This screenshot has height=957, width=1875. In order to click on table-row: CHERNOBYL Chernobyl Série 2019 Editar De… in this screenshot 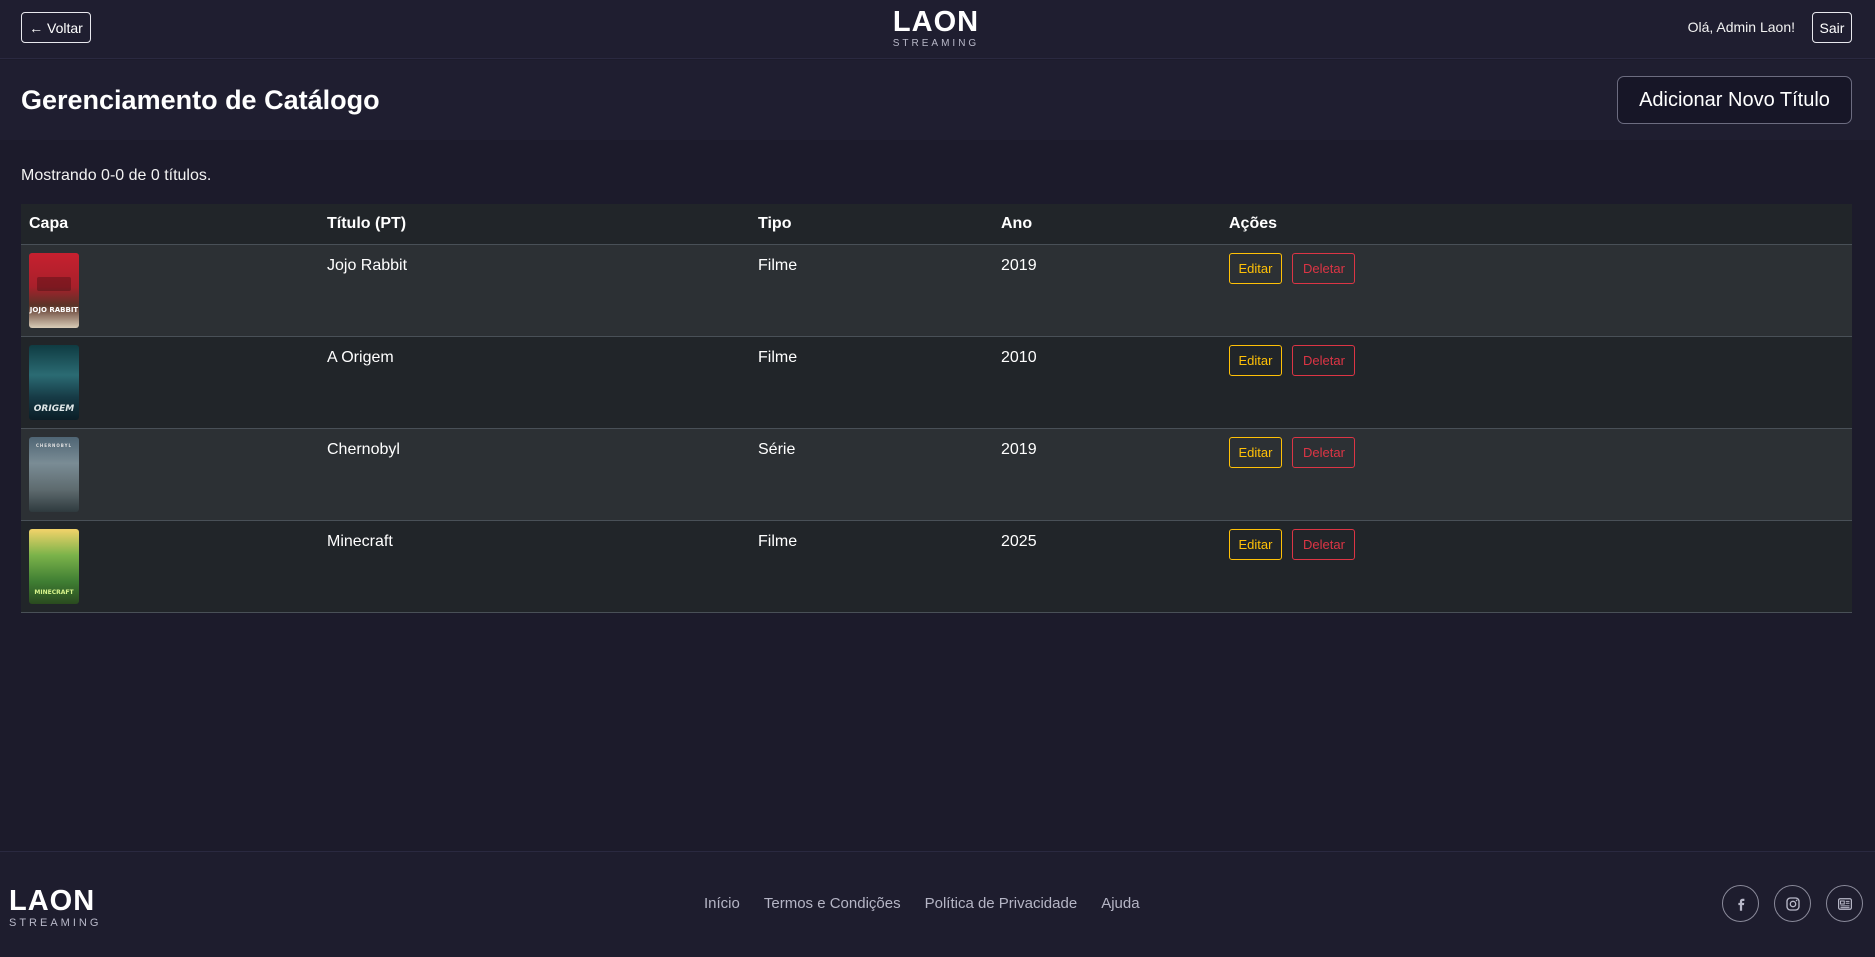, I will do `click(936, 474)`.